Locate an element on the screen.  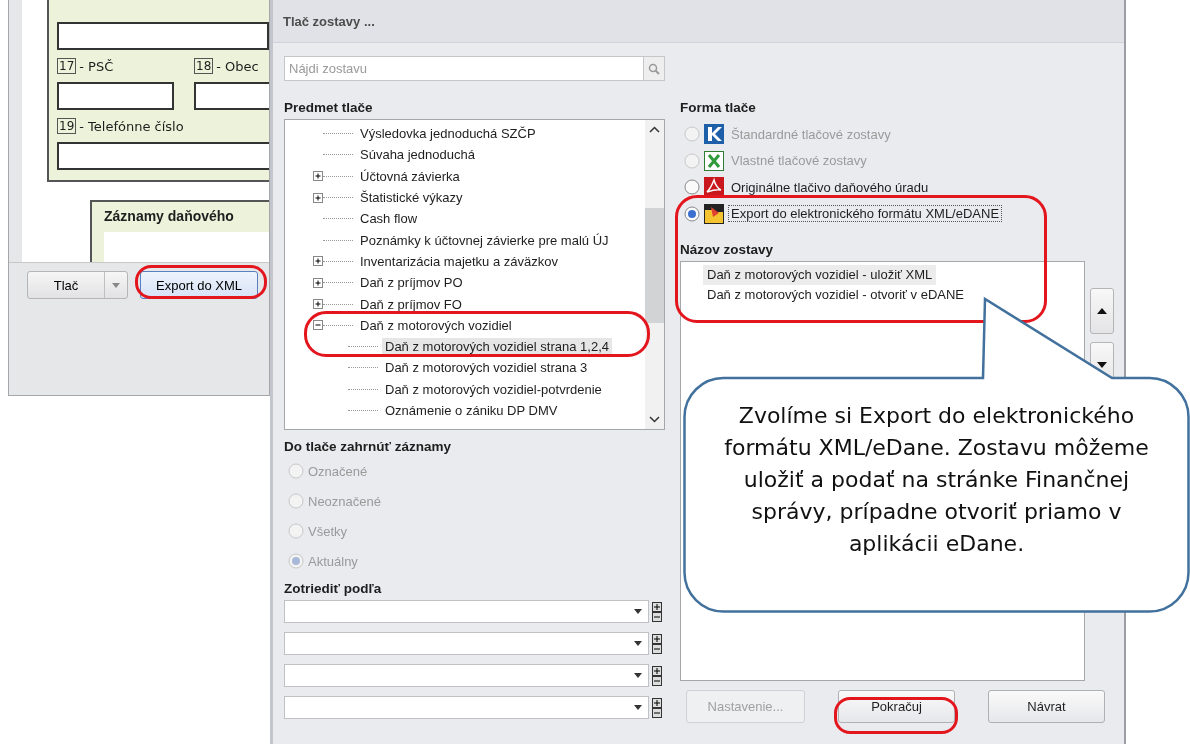
tree-item: Účtovná závierka is located at coordinates (410, 176).